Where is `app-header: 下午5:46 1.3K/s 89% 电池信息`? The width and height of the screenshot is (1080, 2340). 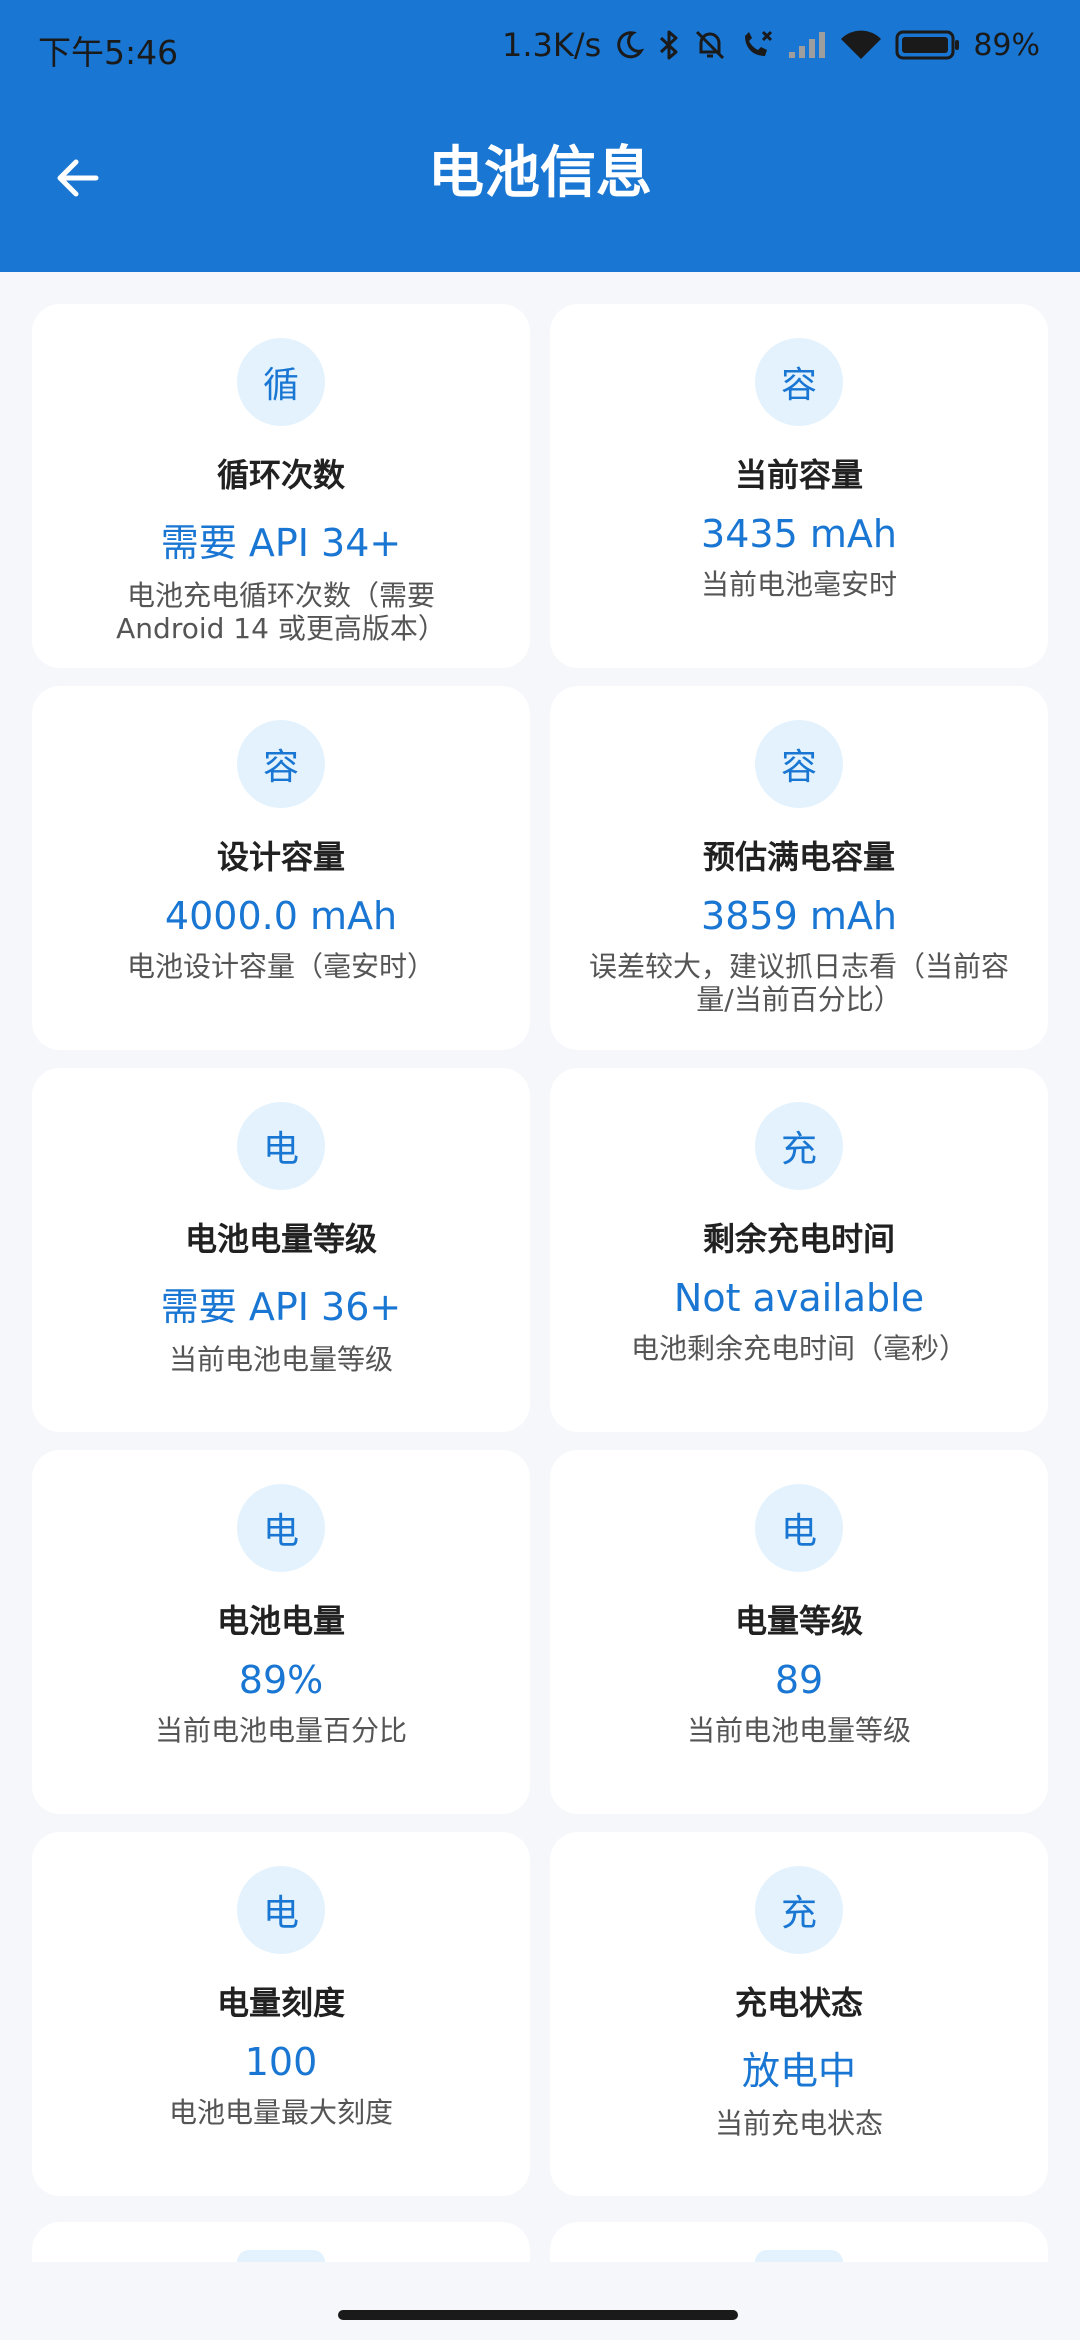
app-header: 下午5:46 1.3K/s 89% 电池信息 is located at coordinates (540, 136).